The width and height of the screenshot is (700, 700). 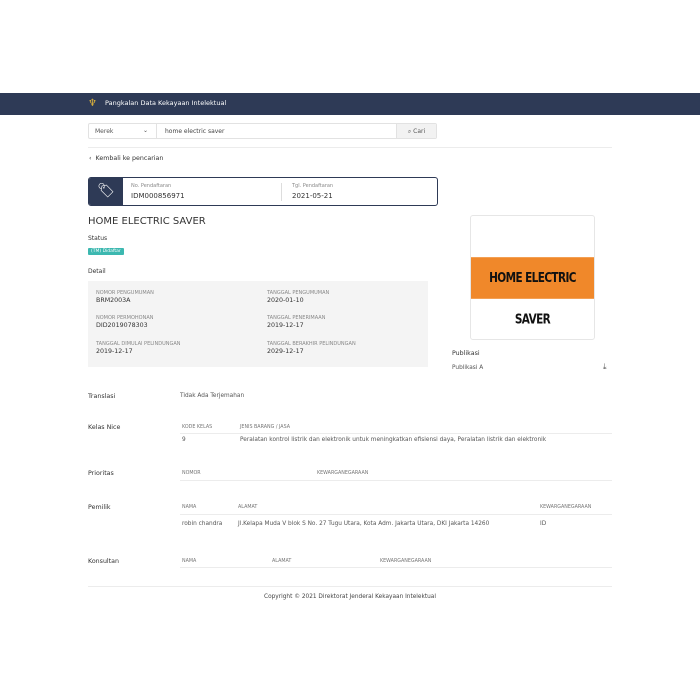 I want to click on field-label: NOMOR PENGUMUMAN, so click(x=125, y=293).